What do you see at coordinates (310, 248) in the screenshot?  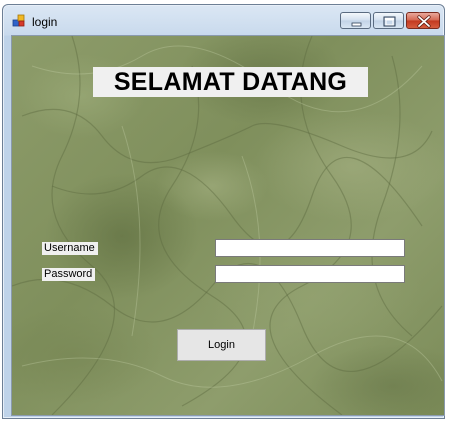 I see `username-input` at bounding box center [310, 248].